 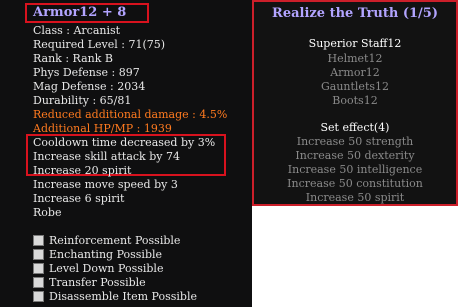 What do you see at coordinates (106, 254) in the screenshot?
I see `possibility-label: Enchanting Possible` at bounding box center [106, 254].